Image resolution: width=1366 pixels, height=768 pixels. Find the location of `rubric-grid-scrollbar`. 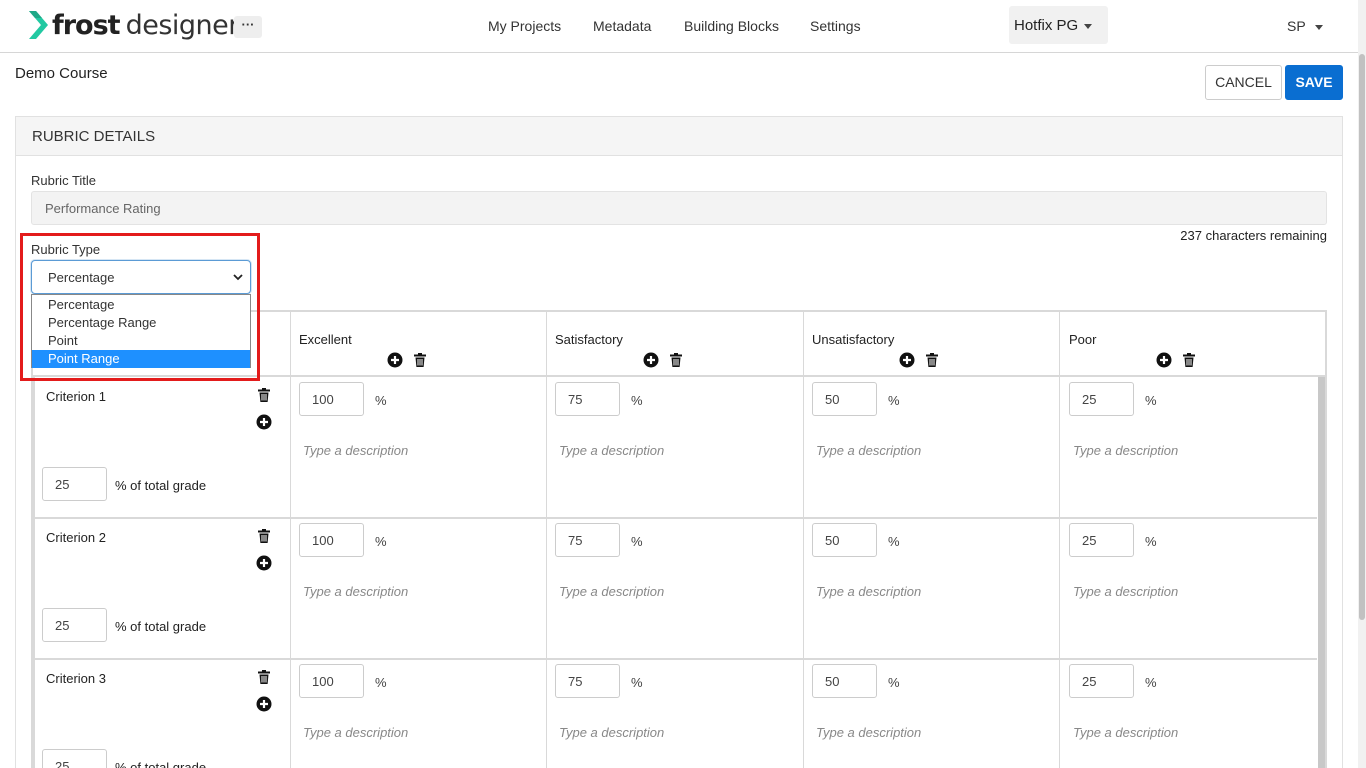

rubric-grid-scrollbar is located at coordinates (1321, 572).